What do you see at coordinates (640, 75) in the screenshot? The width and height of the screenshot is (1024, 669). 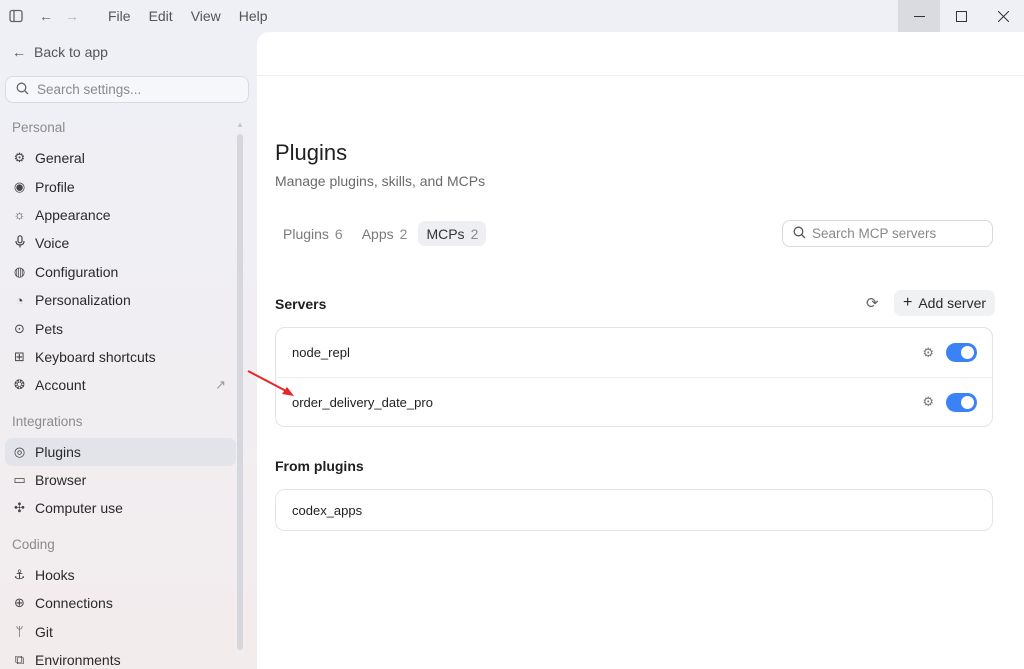 I see `header-divider` at bounding box center [640, 75].